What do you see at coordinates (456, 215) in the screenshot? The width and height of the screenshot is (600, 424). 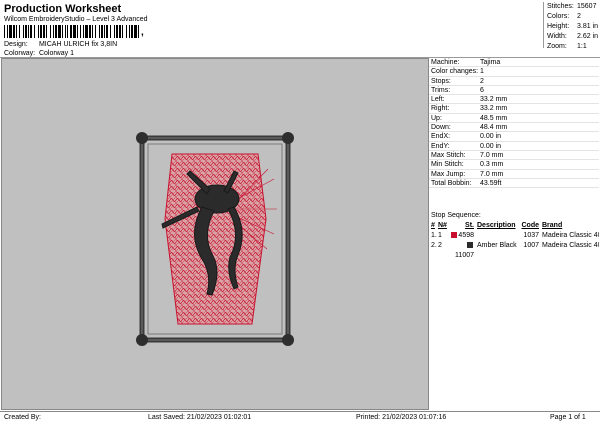 I see `stop-sequence-title: Stop Sequence:` at bounding box center [456, 215].